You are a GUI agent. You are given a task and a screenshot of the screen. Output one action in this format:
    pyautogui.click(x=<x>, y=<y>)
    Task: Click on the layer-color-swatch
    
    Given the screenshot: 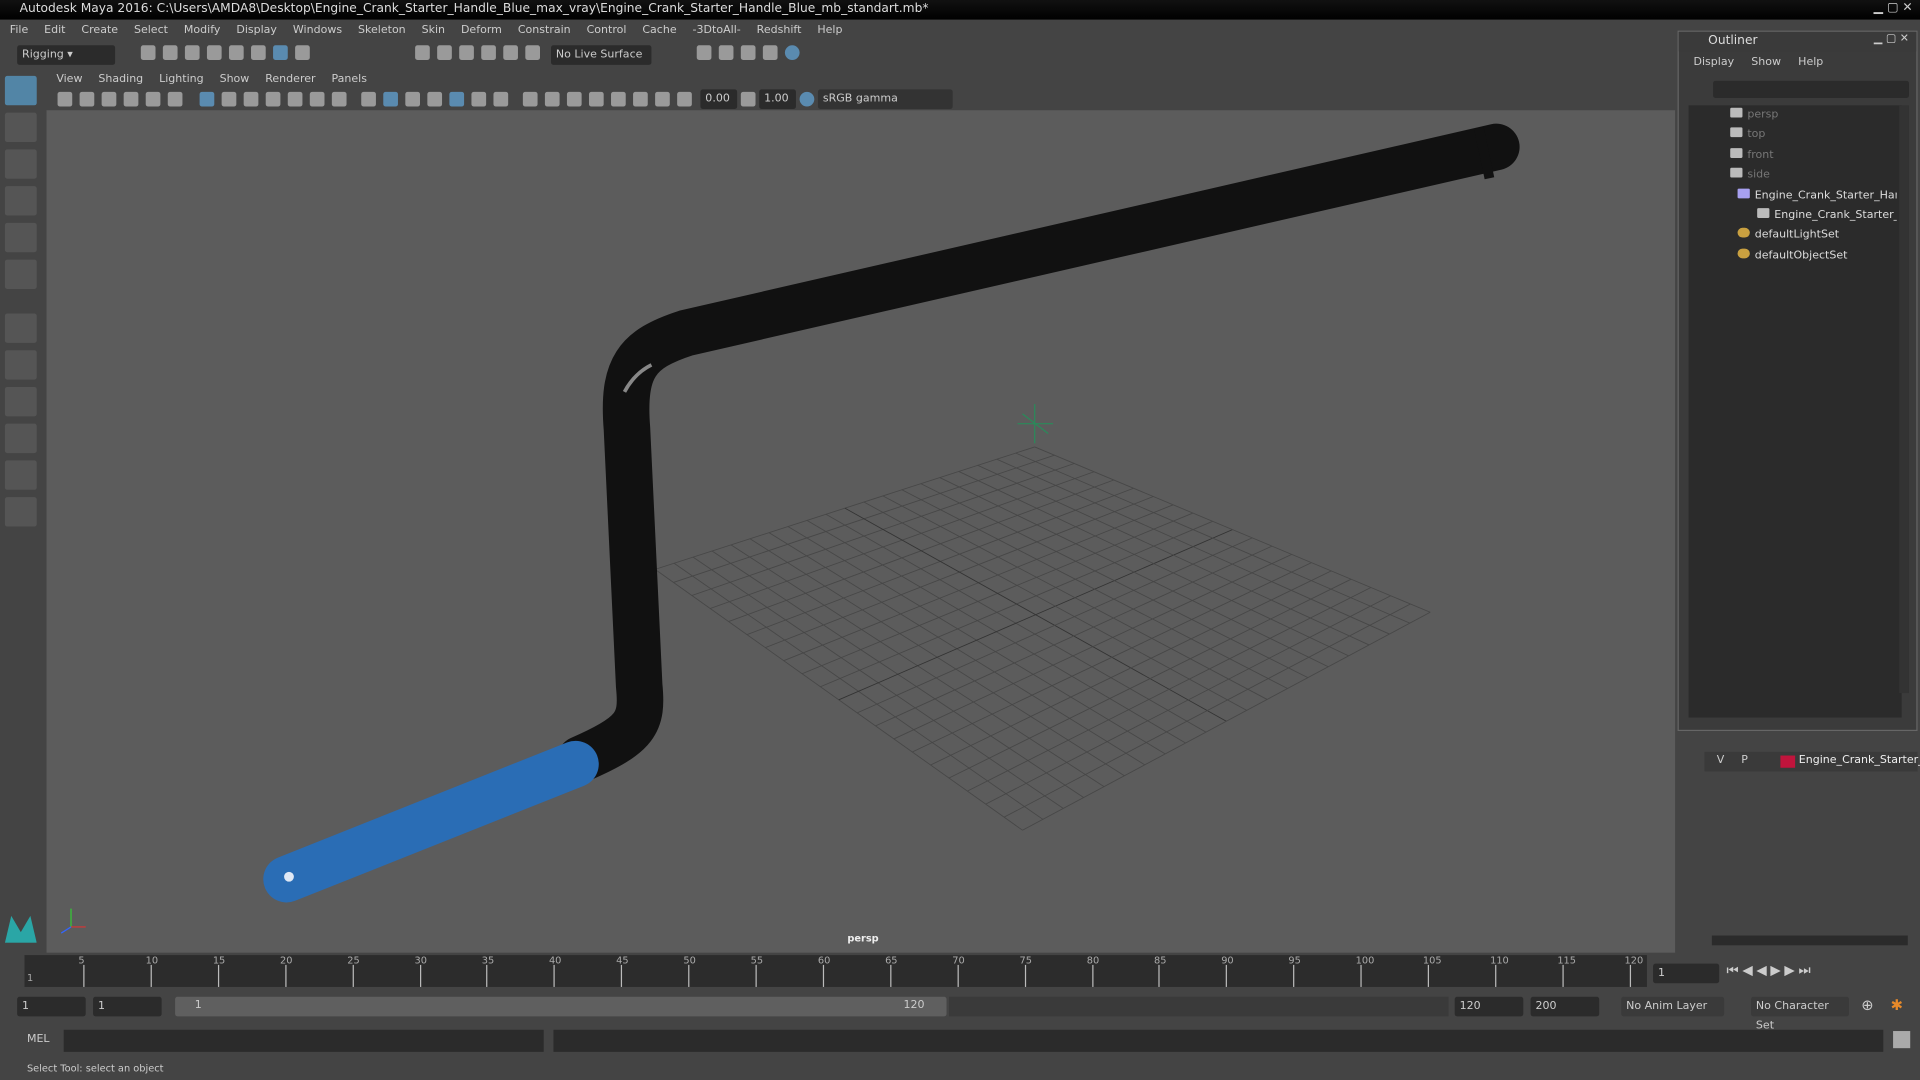 What is the action you would take?
    pyautogui.click(x=1788, y=761)
    